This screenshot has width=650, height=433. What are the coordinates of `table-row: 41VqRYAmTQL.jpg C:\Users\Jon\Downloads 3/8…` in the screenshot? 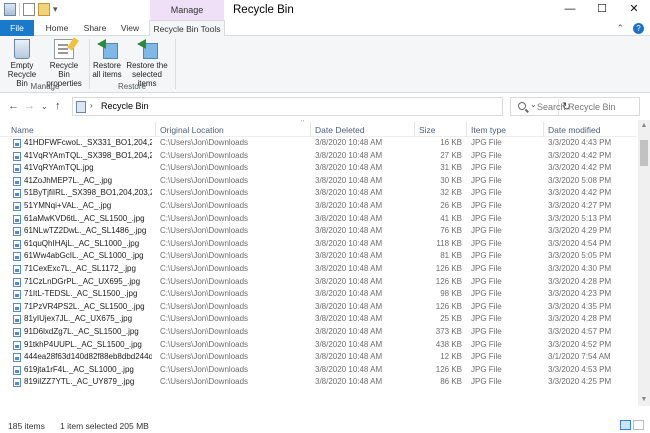 It's located at (318, 168).